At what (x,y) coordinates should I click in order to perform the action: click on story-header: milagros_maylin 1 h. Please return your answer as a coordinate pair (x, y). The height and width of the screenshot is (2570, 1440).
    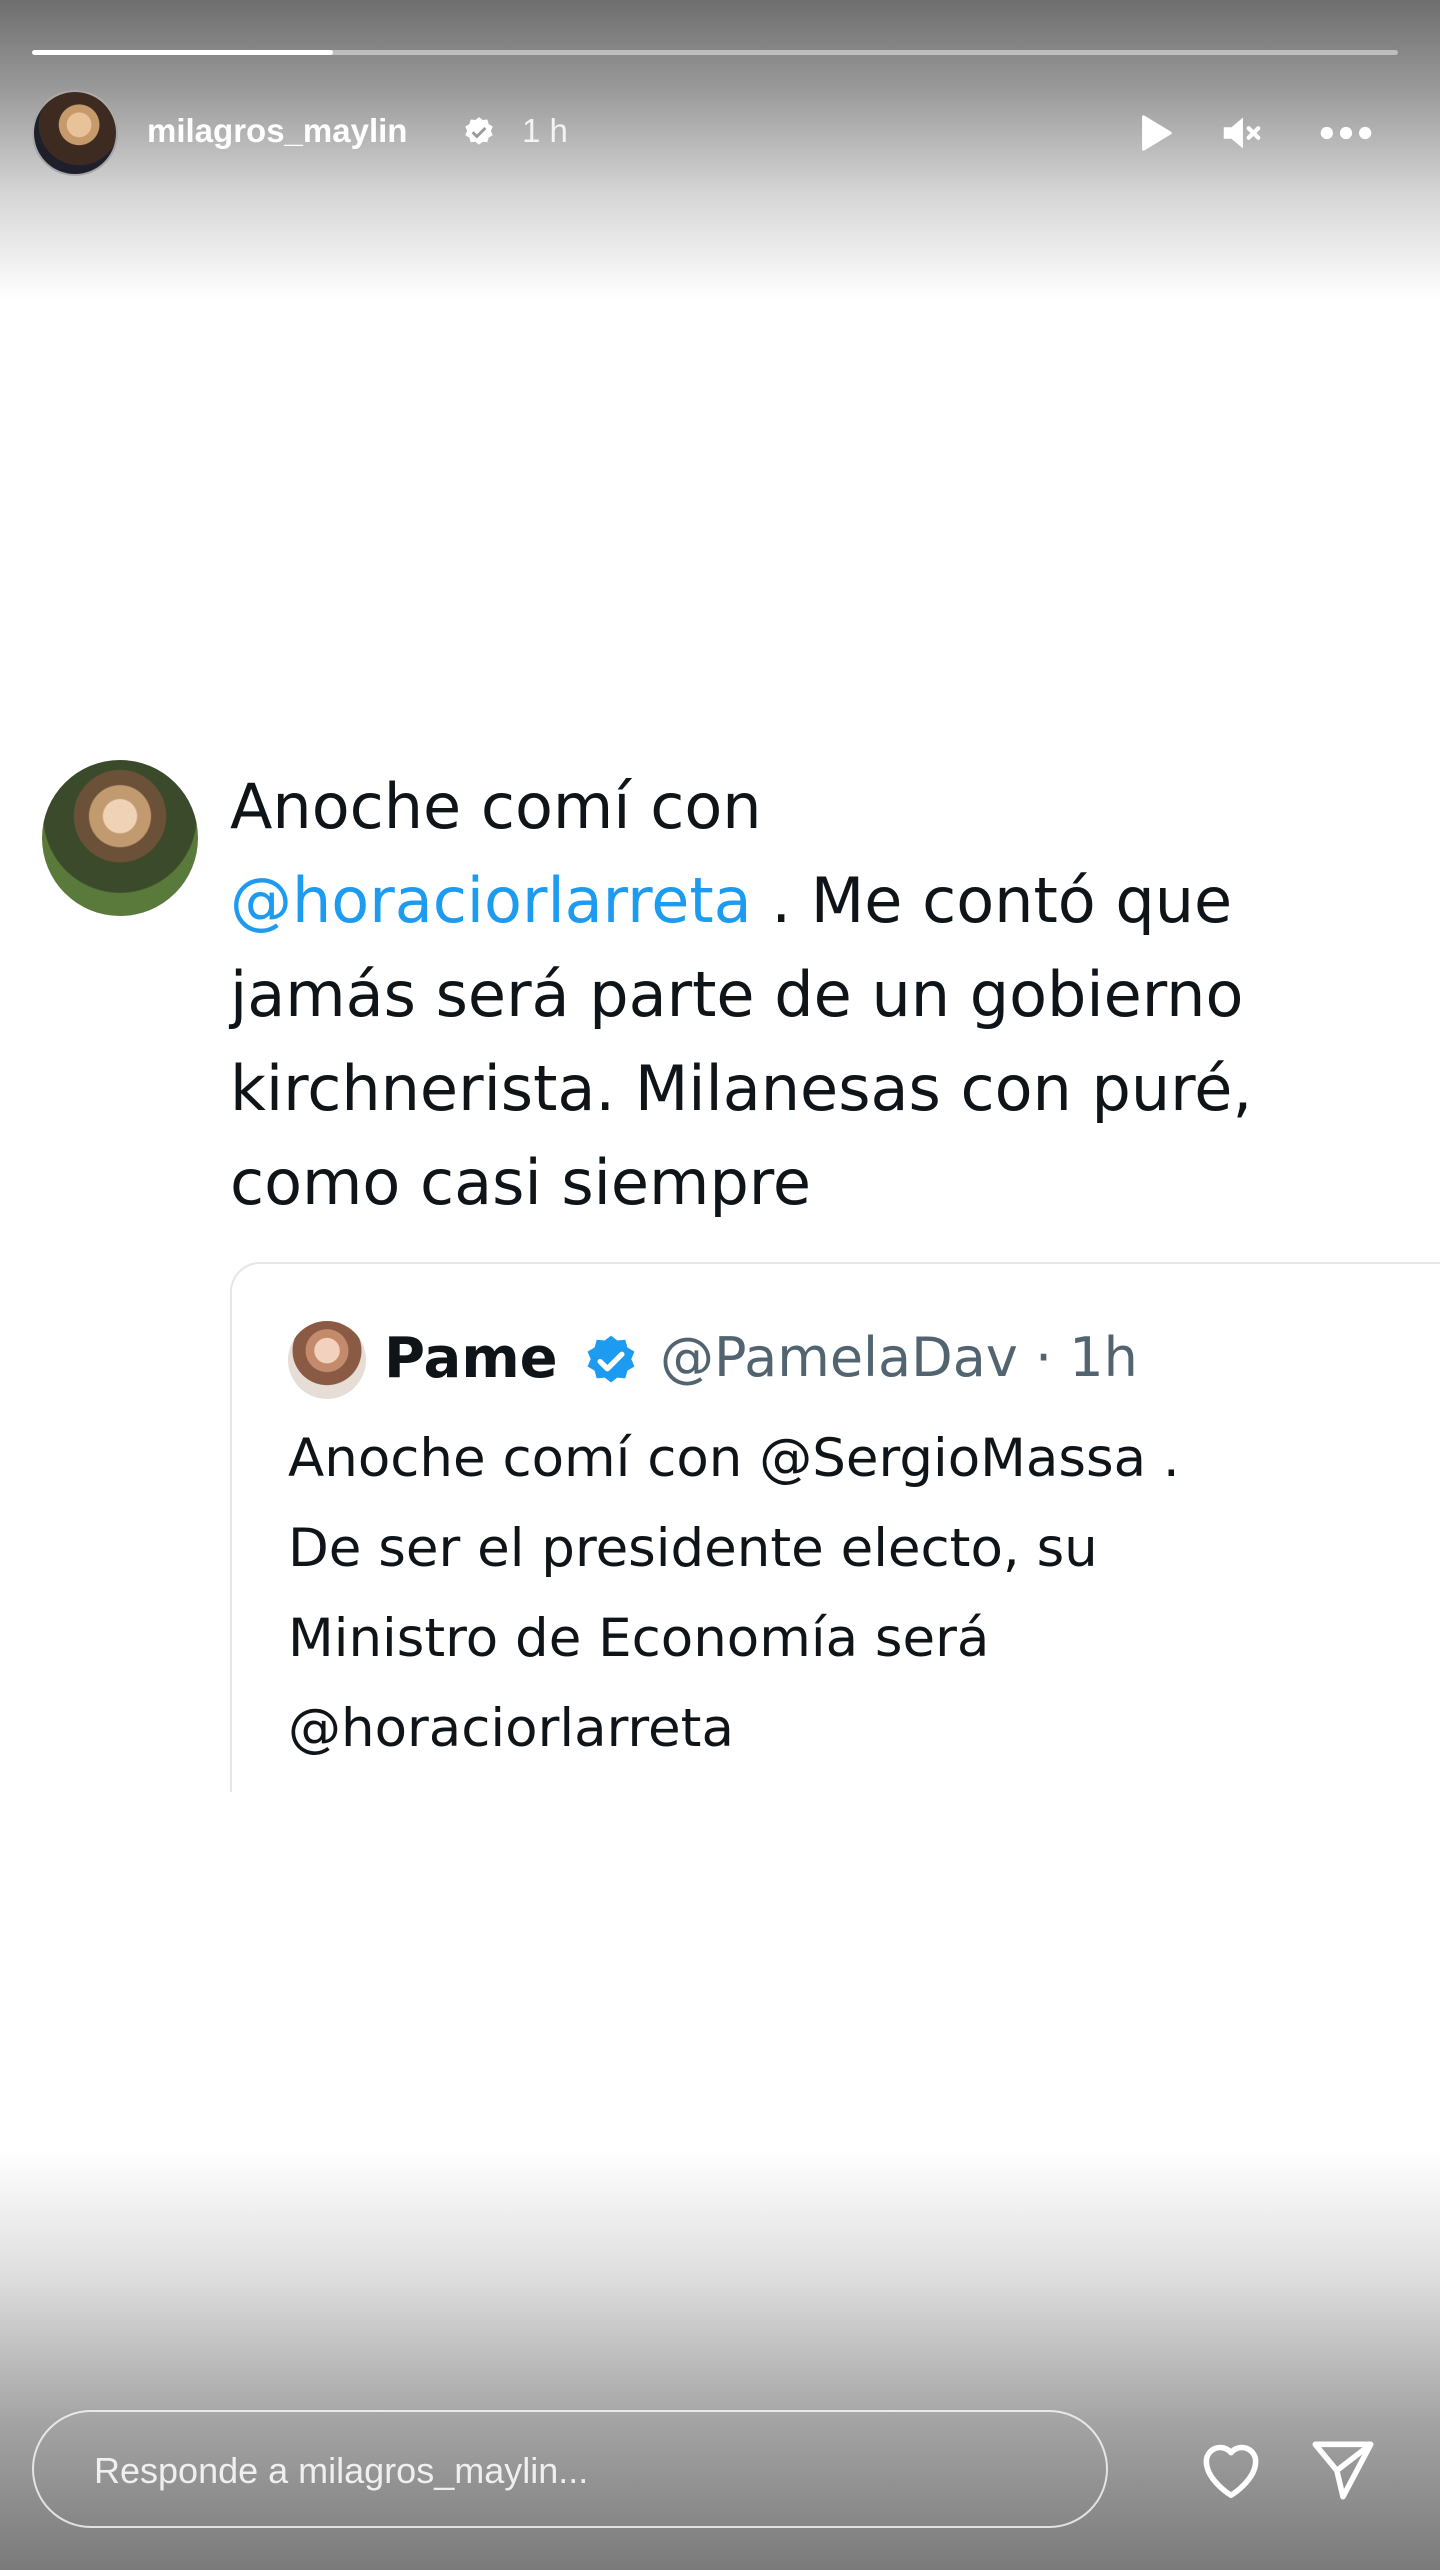
    Looking at the image, I should click on (720, 133).